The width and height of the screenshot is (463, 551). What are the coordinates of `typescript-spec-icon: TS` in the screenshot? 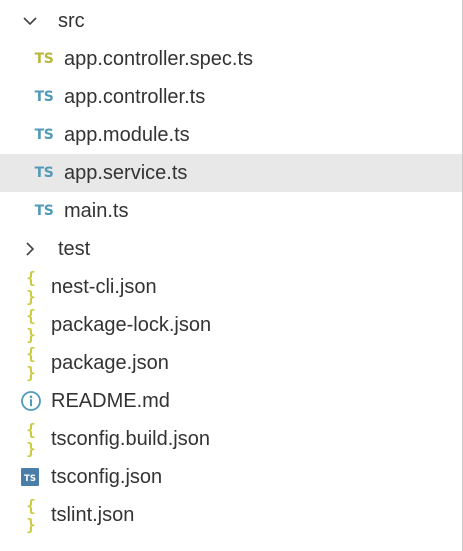 It's located at (44, 59).